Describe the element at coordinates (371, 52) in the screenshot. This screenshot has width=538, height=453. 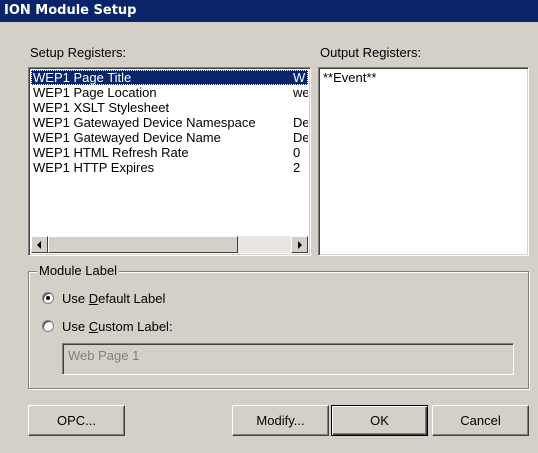
I see `output-registers-label: Output Registers:` at that location.